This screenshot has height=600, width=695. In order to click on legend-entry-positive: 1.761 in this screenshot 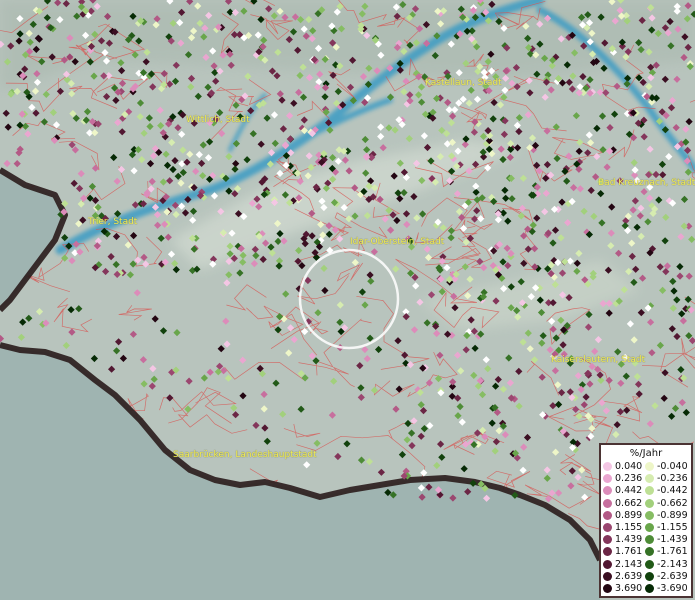, I will do `click(622, 551)`.